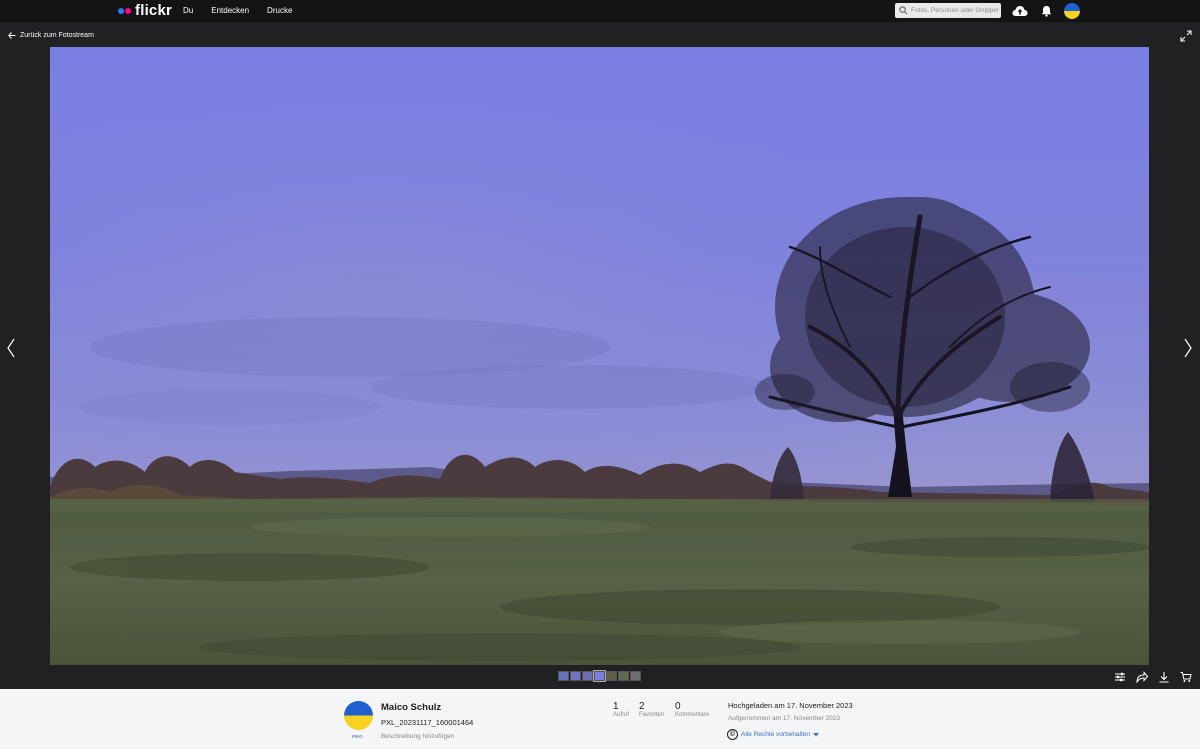 The image size is (1200, 749). I want to click on stat-favorites-value: 2, so click(642, 706).